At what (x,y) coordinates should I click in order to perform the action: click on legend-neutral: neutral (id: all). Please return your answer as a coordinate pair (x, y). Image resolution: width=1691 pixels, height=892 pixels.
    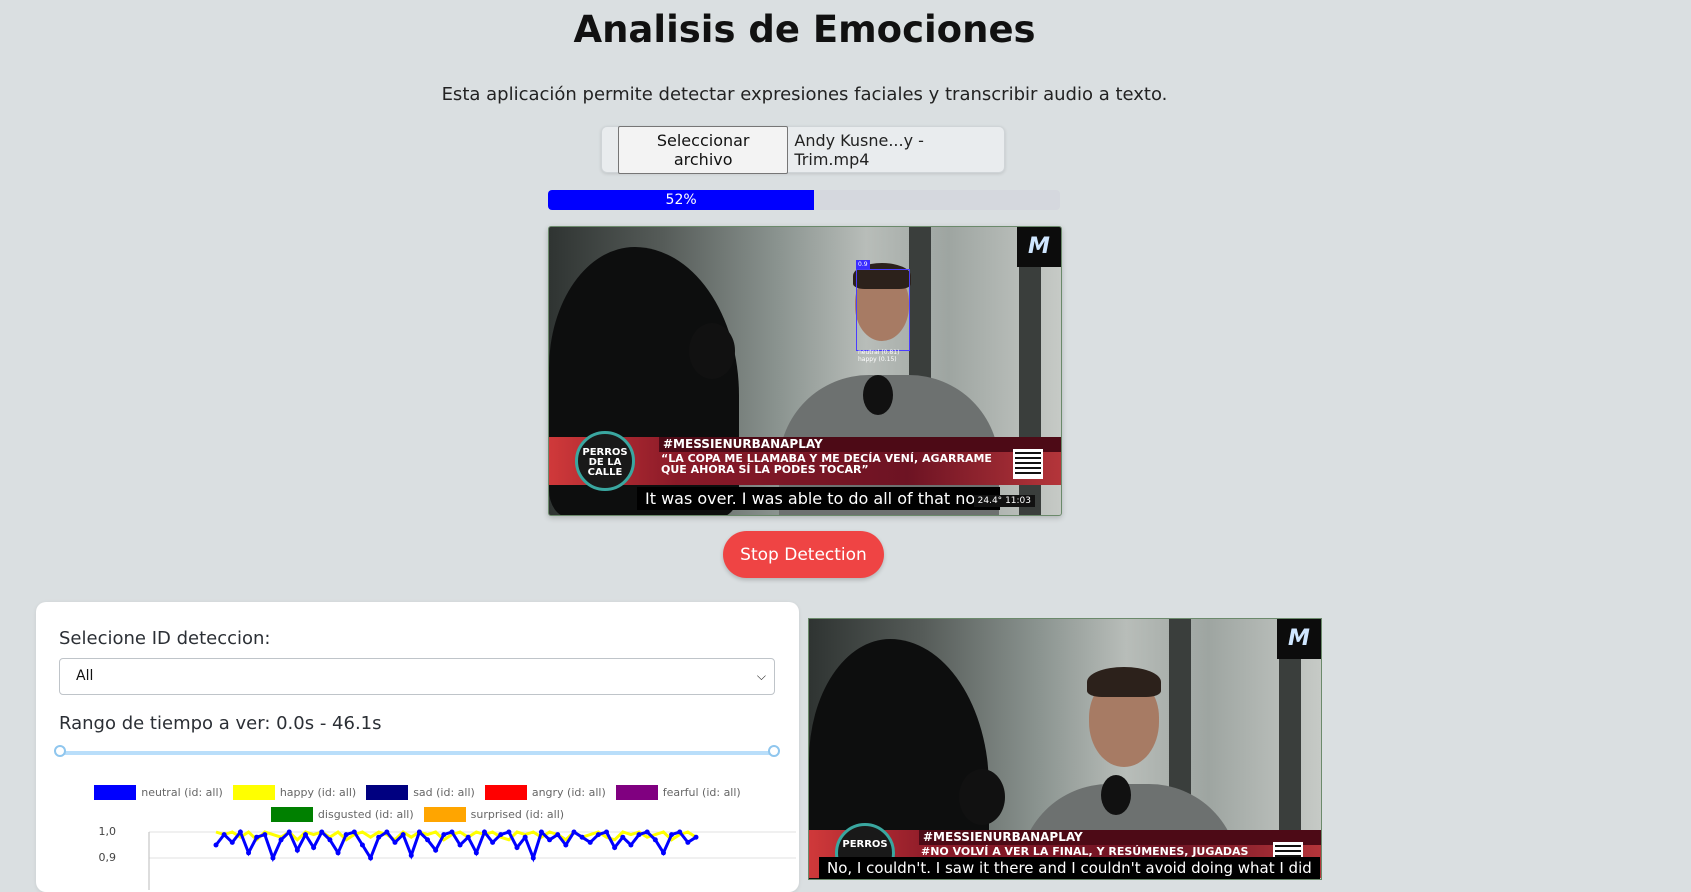
    Looking at the image, I should click on (158, 792).